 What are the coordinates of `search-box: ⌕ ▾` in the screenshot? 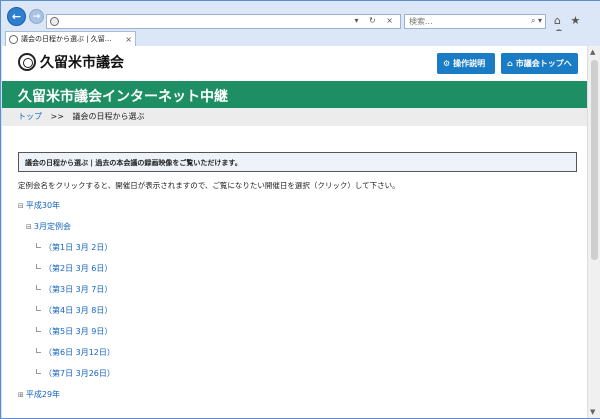 It's located at (475, 21).